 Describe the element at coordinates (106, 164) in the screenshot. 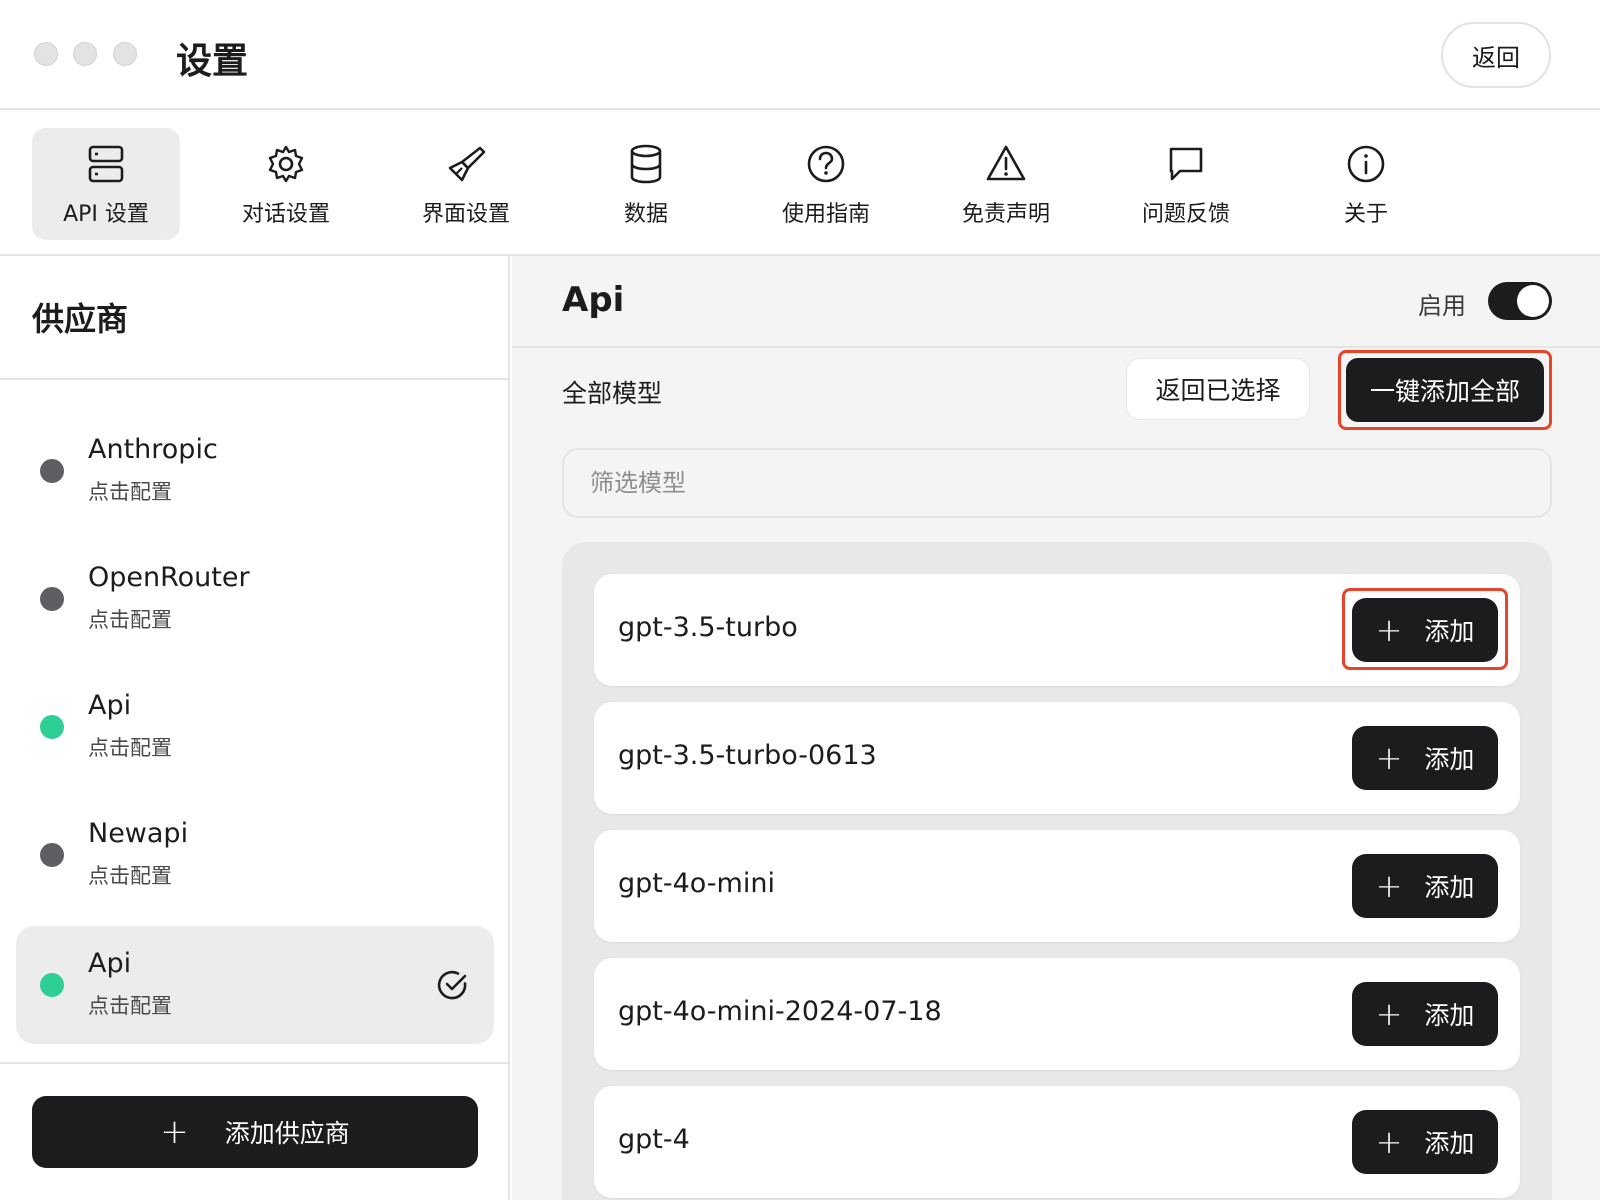

I see `server-icon` at that location.